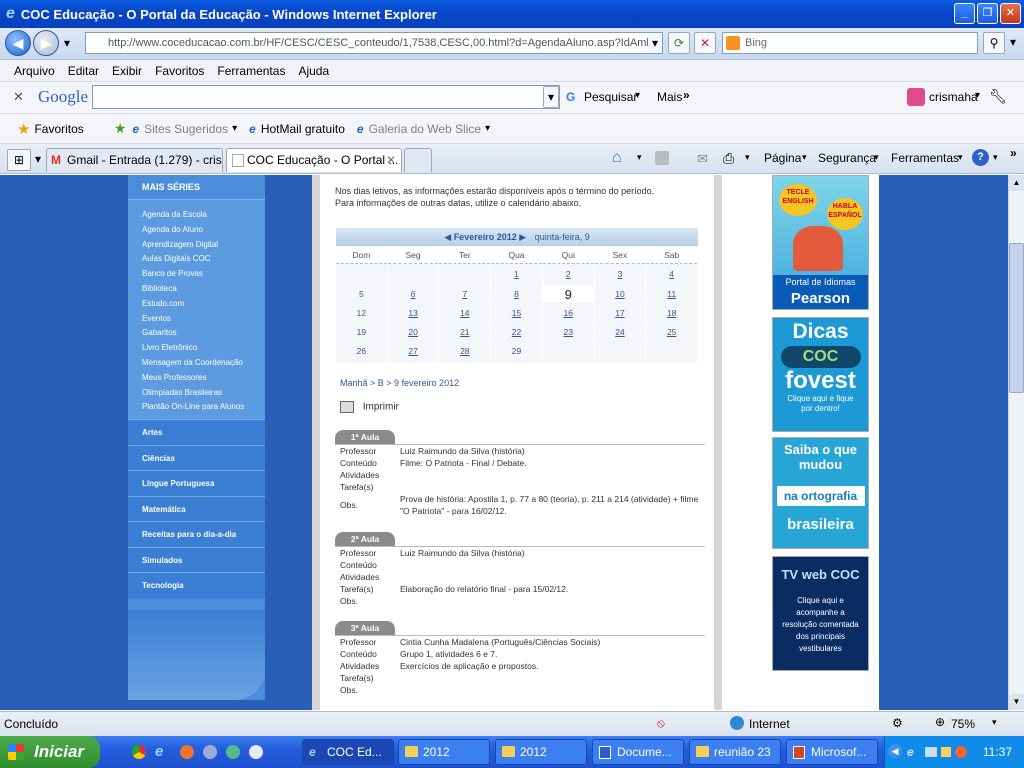 The image size is (1024, 768). Describe the element at coordinates (946, 752) in the screenshot. I see `tray-volume-icon` at that location.